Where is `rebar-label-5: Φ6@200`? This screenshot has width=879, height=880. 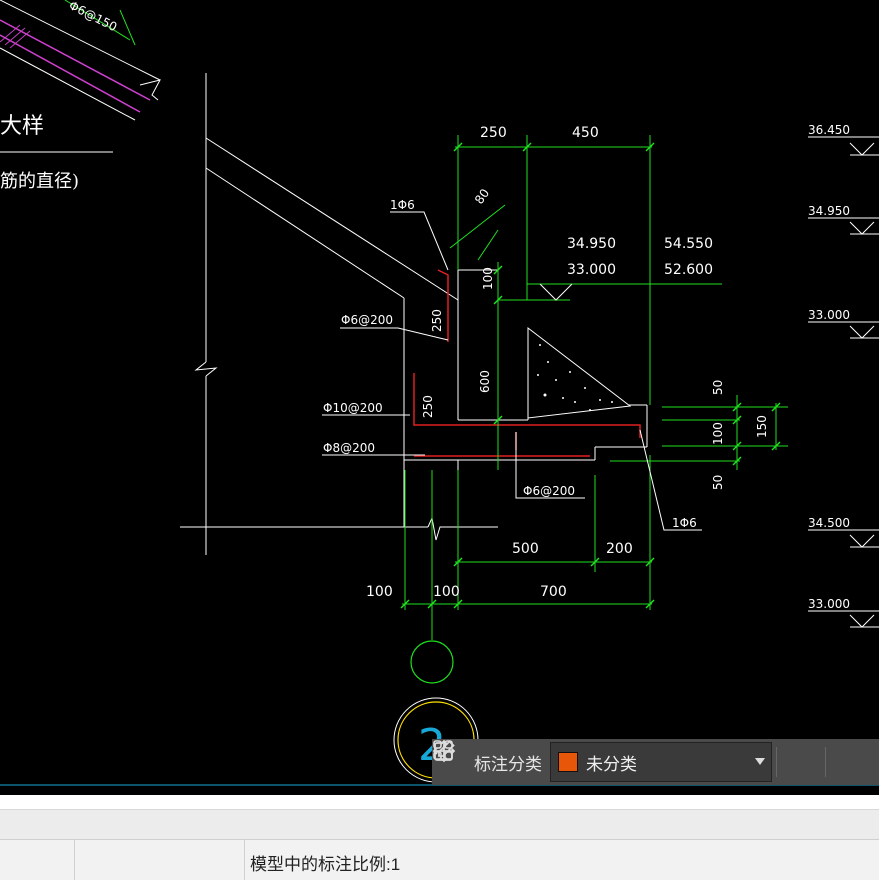
rebar-label-5: Φ6@200 is located at coordinates (549, 491).